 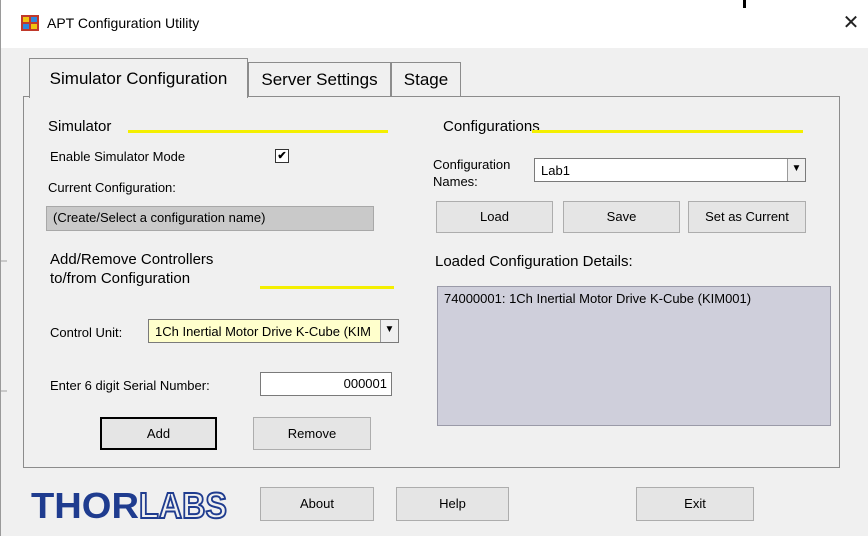 I want to click on remove-button: Remove, so click(x=312, y=433).